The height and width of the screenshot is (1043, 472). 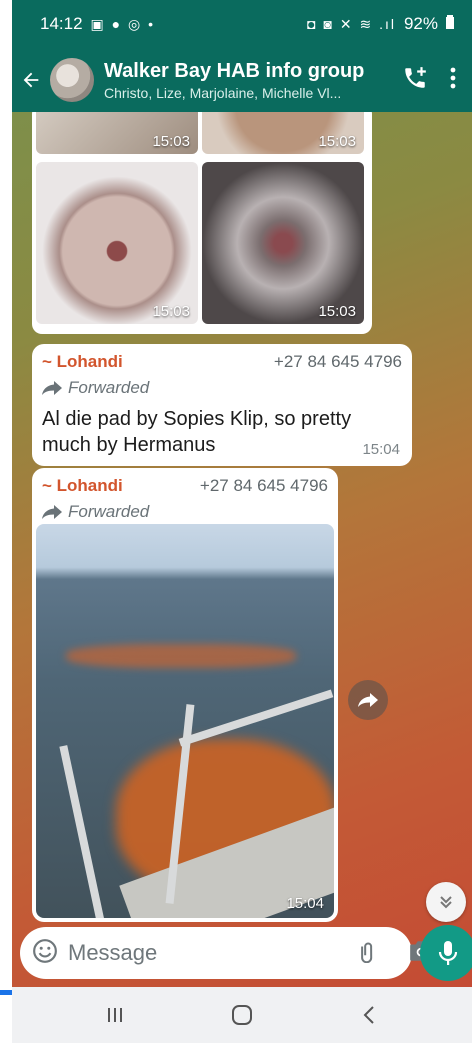 I want to click on system-status-icons: ◘ ◙ ✕ ≋ .ıl, so click(x=351, y=23).